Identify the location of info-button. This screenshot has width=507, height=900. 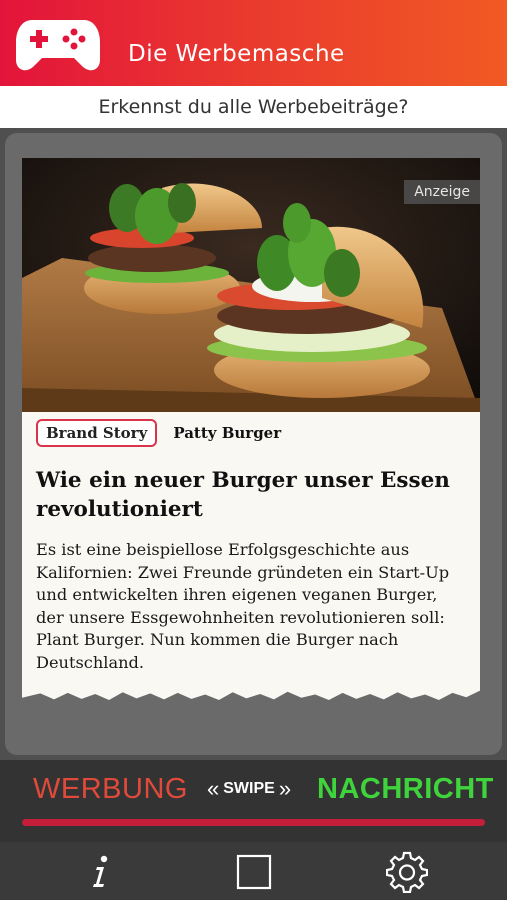
(100, 872).